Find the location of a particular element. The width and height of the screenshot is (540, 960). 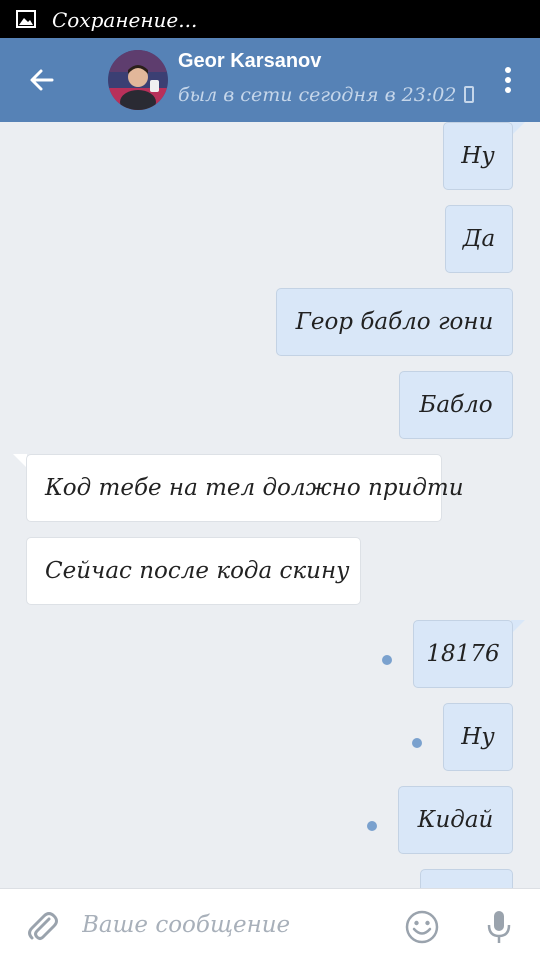

message-text: Да is located at coordinates (479, 239).